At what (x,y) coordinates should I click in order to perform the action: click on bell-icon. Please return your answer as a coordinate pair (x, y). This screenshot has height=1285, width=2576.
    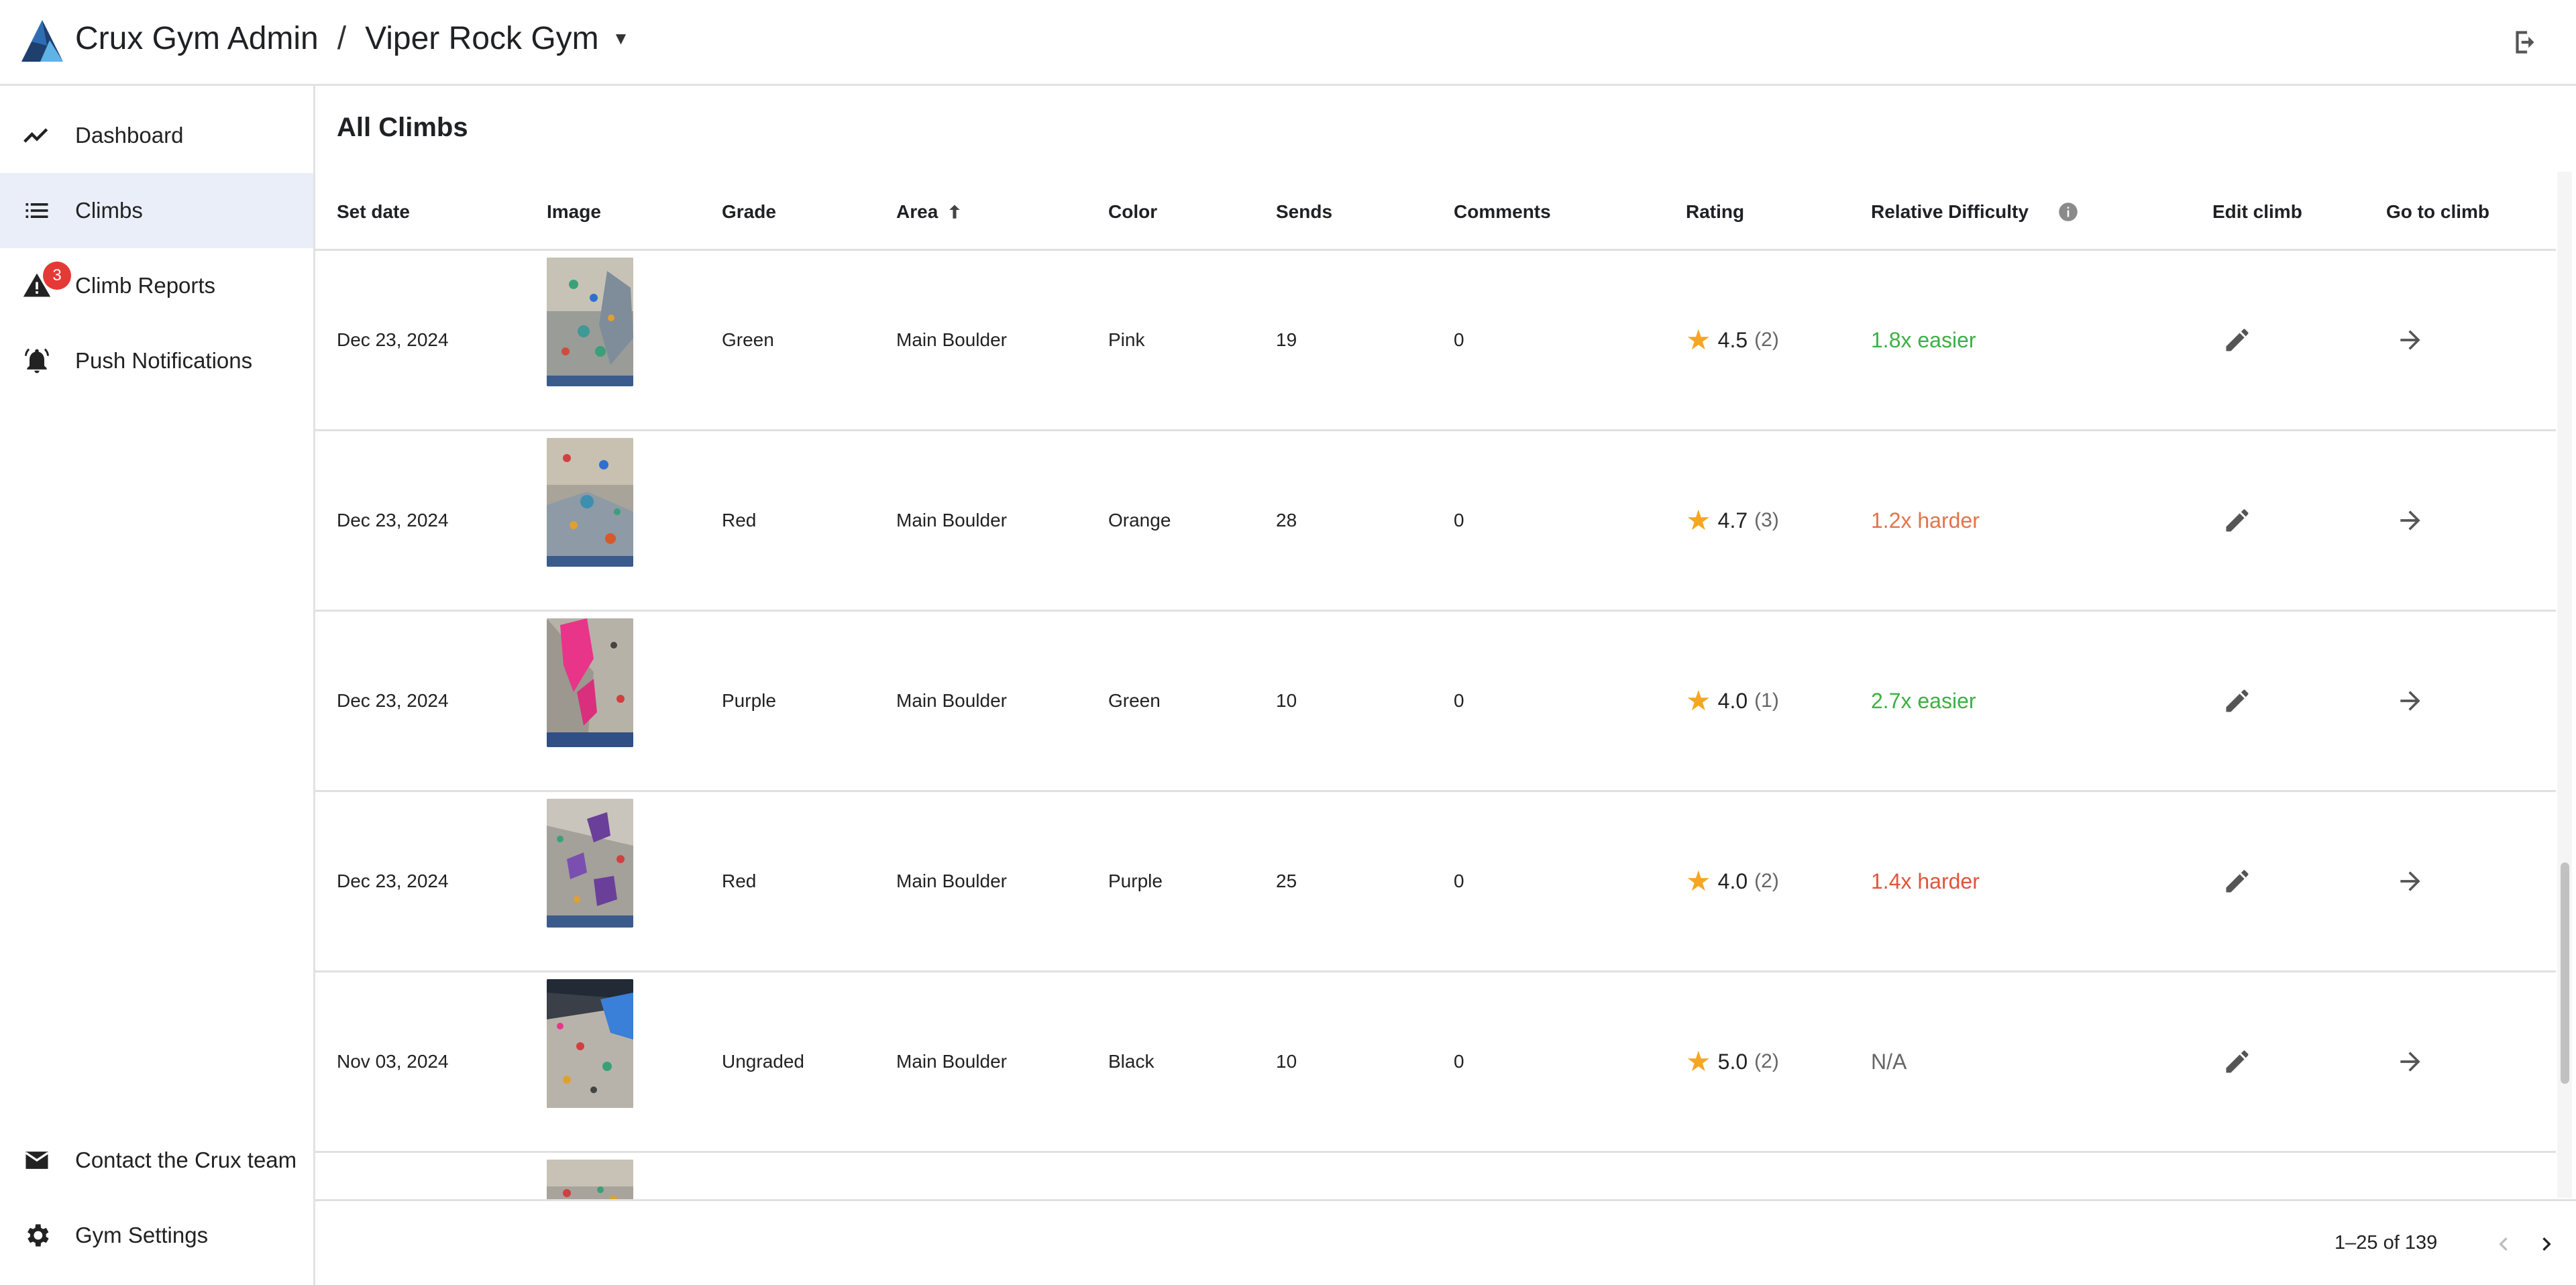
    Looking at the image, I should click on (37, 361).